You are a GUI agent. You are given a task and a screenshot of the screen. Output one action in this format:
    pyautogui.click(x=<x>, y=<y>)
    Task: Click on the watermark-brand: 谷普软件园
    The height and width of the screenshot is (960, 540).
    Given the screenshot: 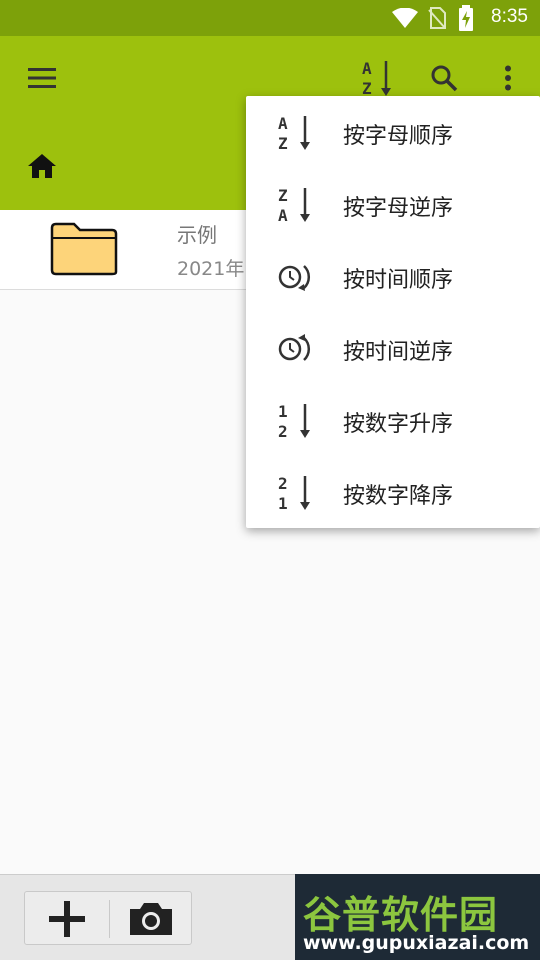 What is the action you would take?
    pyautogui.click(x=401, y=915)
    